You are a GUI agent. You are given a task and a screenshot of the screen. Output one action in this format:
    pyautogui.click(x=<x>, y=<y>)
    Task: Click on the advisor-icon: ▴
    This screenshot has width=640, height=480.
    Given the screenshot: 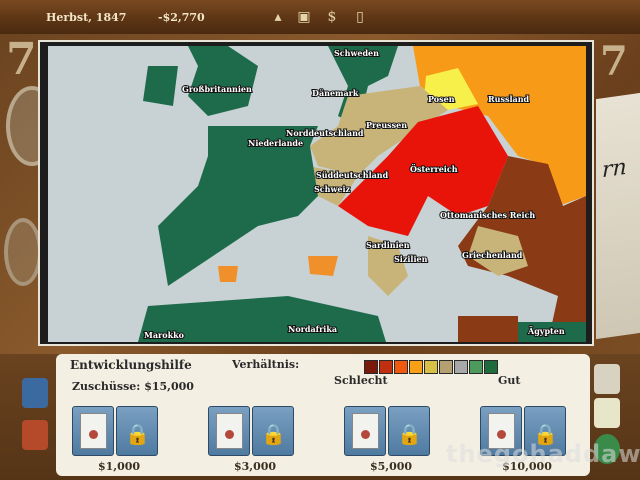 What is the action you would take?
    pyautogui.click(x=278, y=17)
    